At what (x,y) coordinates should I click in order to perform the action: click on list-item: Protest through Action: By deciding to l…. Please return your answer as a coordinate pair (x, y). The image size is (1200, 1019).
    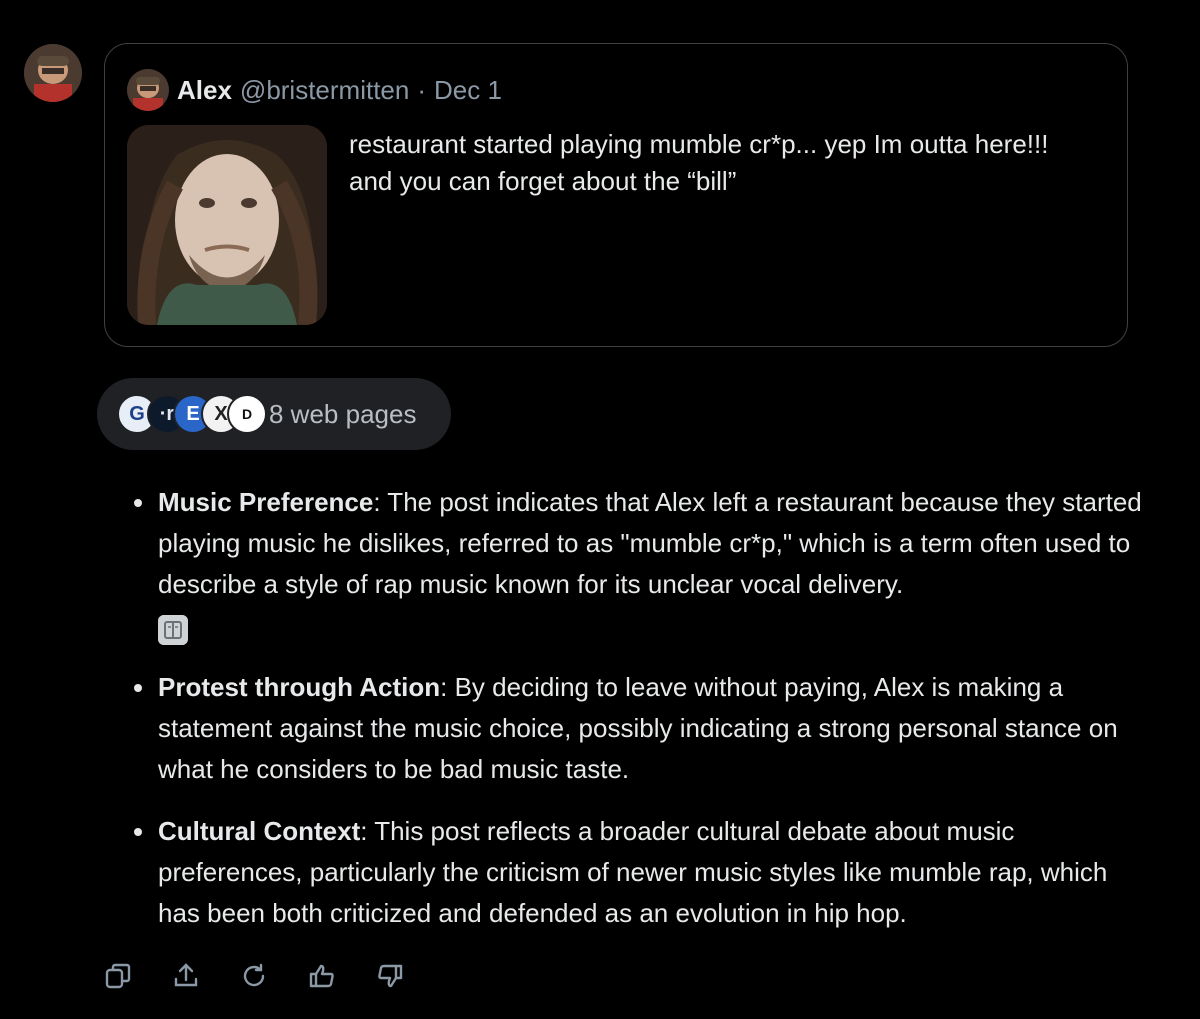
    Looking at the image, I should click on (636, 728).